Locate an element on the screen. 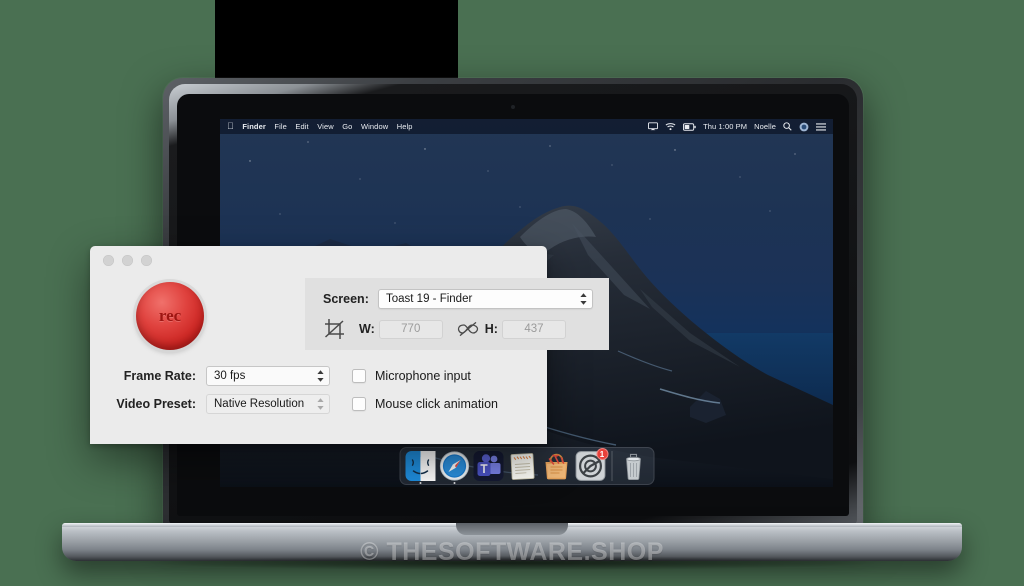 This screenshot has width=1024, height=586. wifi-icon is located at coordinates (670, 126).